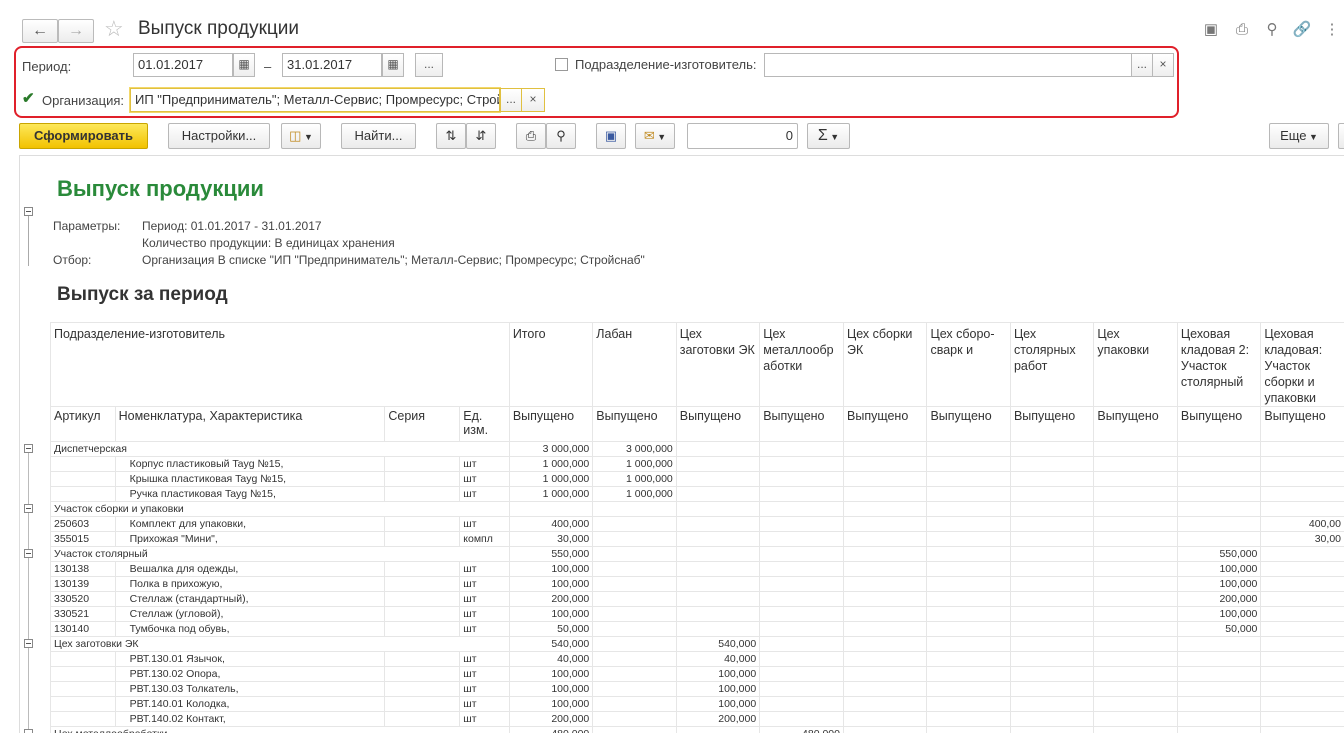 The width and height of the screenshot is (1344, 733). Describe the element at coordinates (533, 100) in the screenshot. I see `org-clear-button: ×` at that location.